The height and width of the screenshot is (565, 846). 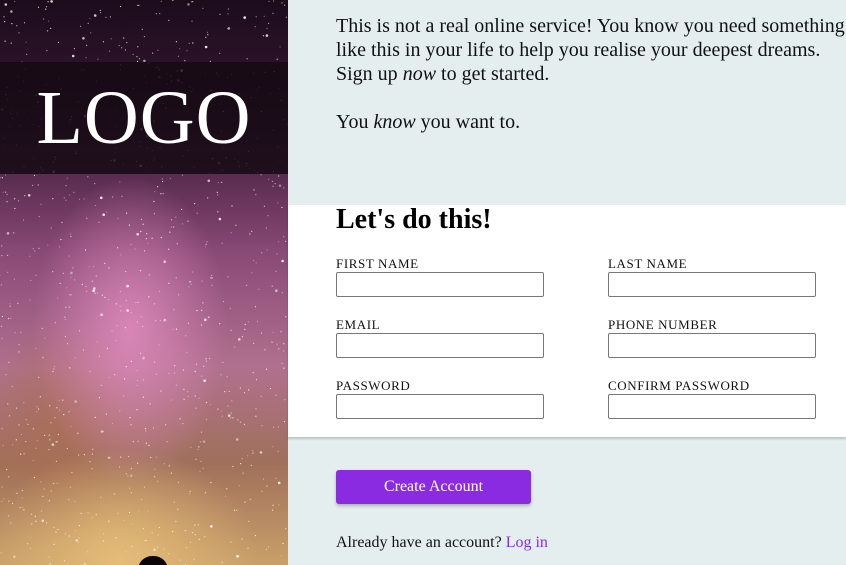 I want to click on email-input, so click(x=440, y=345).